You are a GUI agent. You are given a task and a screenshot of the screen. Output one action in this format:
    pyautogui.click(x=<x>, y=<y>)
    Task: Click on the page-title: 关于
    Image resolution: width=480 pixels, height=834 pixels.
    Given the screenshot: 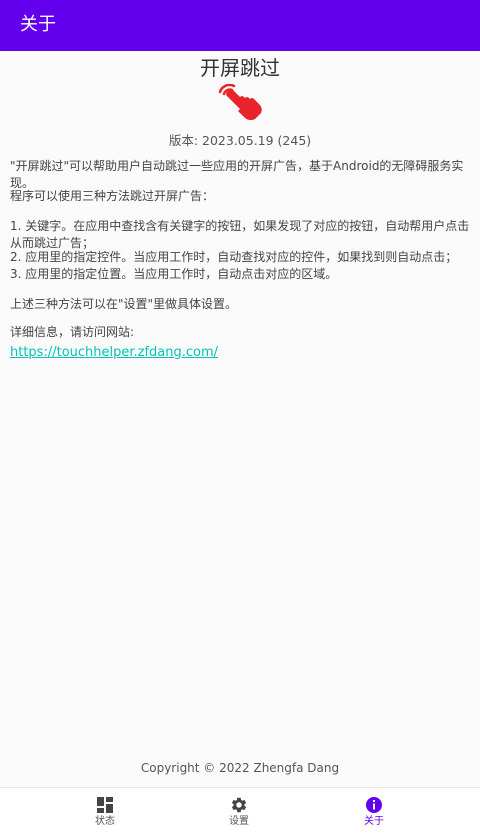 What is the action you would take?
    pyautogui.click(x=38, y=24)
    